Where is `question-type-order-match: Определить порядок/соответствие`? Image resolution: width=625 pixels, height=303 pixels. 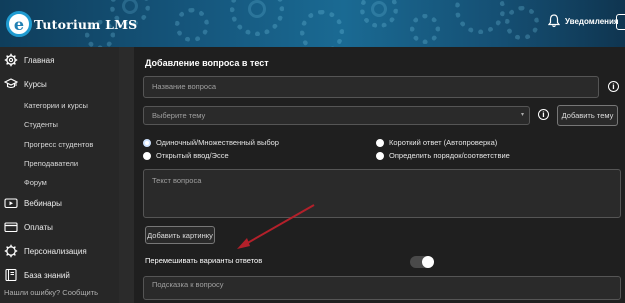
question-type-order-match: Определить порядок/соответствие is located at coordinates (443, 155).